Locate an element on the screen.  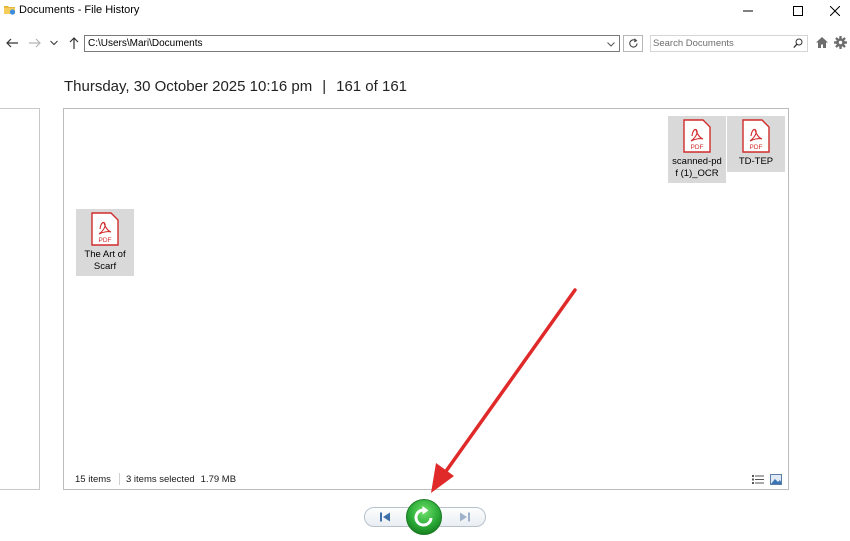
back-button is located at coordinates (12, 43).